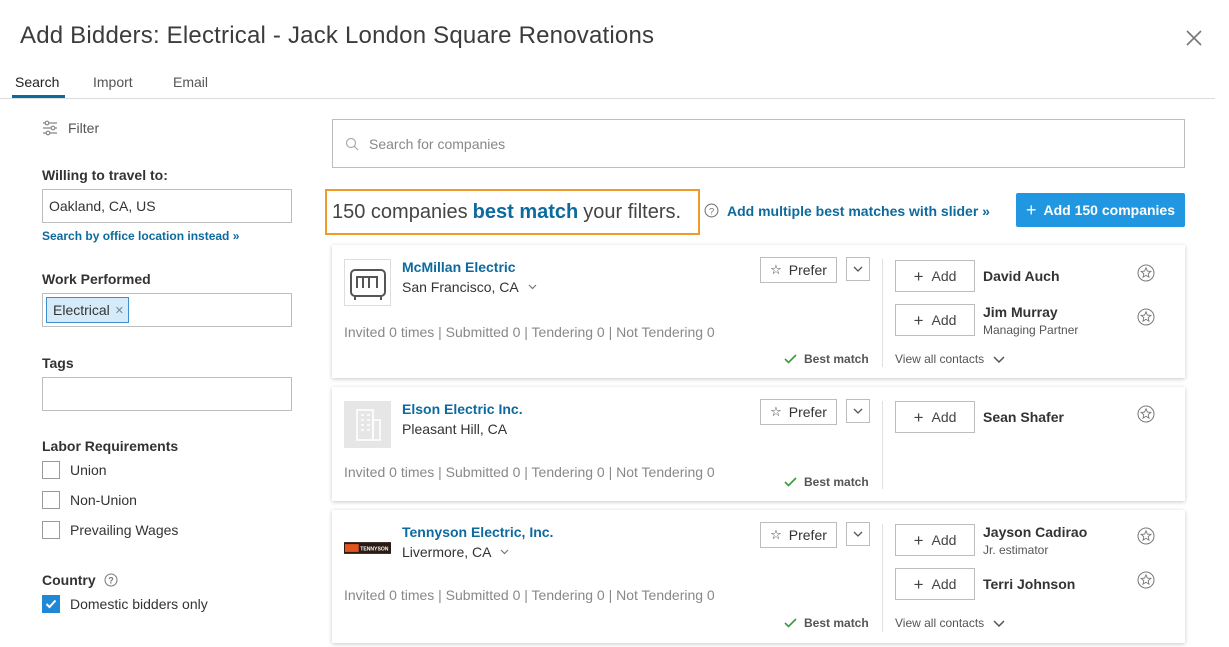 The image size is (1229, 647). Describe the element at coordinates (81, 310) in the screenshot. I see `chip-label: Electrical` at that location.